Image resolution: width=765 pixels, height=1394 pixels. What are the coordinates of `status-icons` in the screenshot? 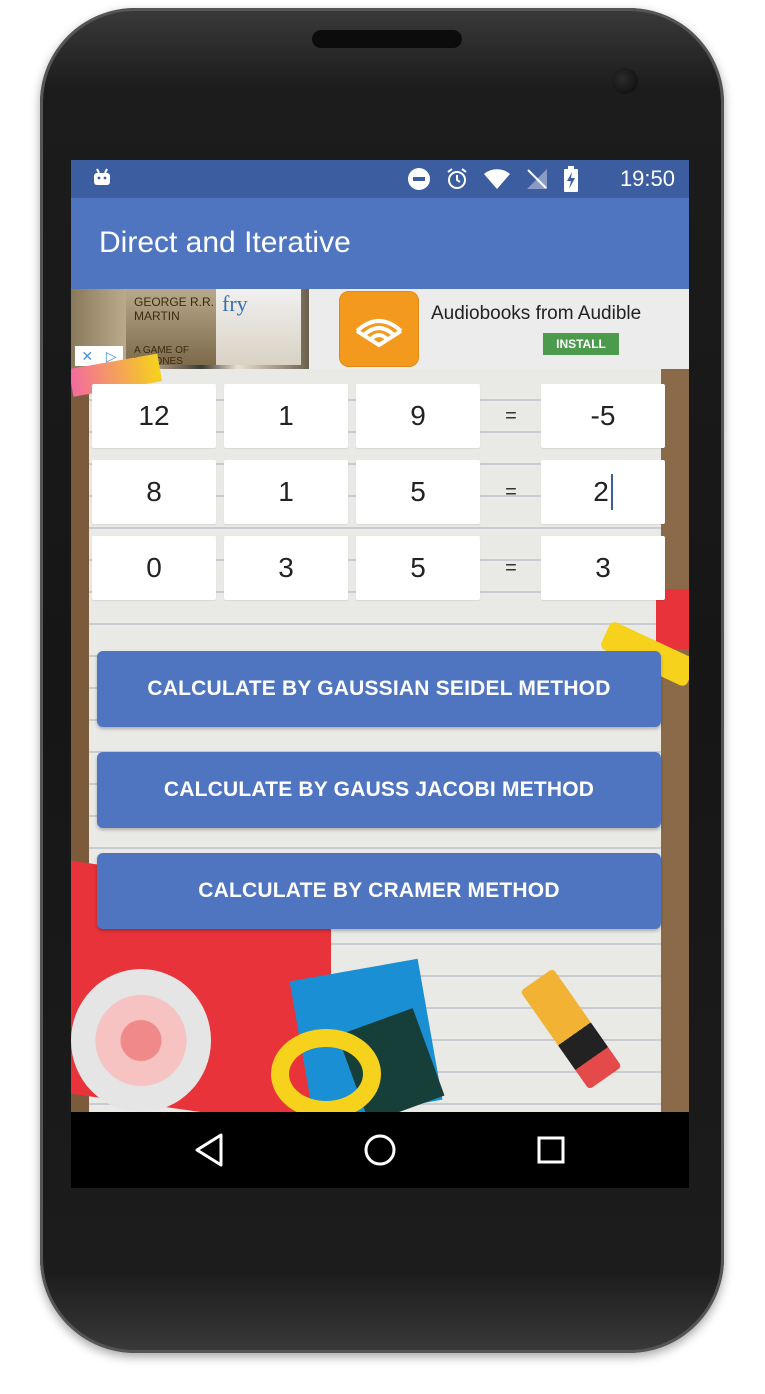 It's located at (493, 179).